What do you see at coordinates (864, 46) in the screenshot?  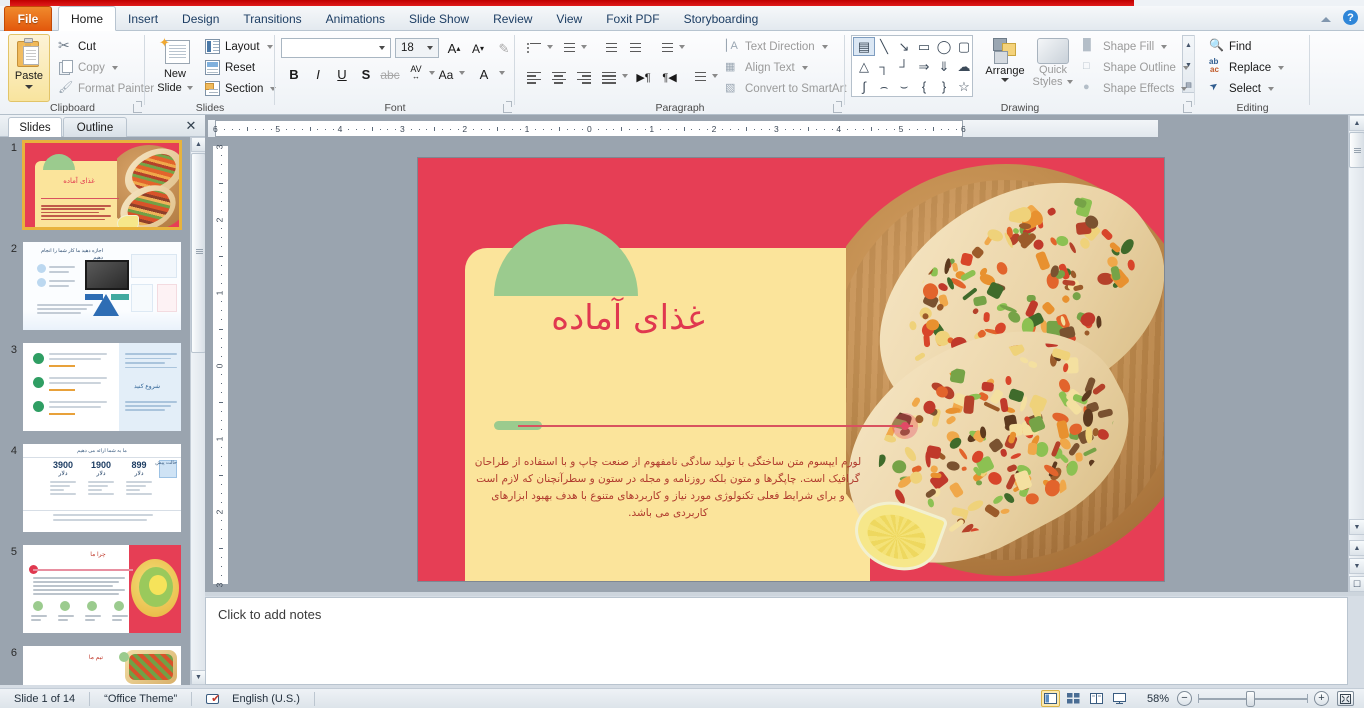 I see `textbox-shape-icon: ▤` at bounding box center [864, 46].